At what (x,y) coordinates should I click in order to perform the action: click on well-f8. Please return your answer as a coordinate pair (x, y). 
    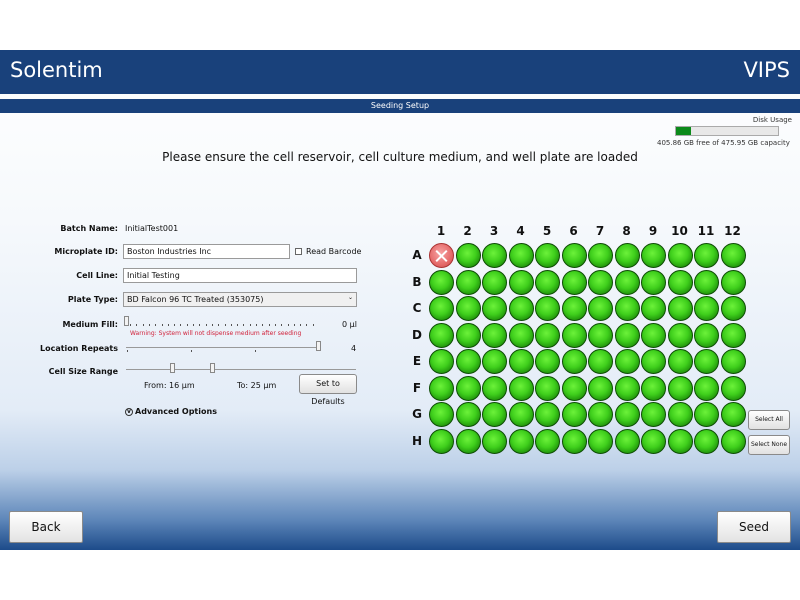
    Looking at the image, I should click on (627, 388).